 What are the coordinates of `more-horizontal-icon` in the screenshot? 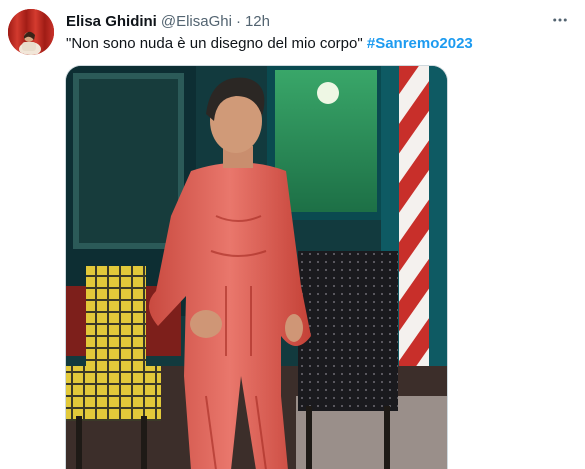 It's located at (560, 20).